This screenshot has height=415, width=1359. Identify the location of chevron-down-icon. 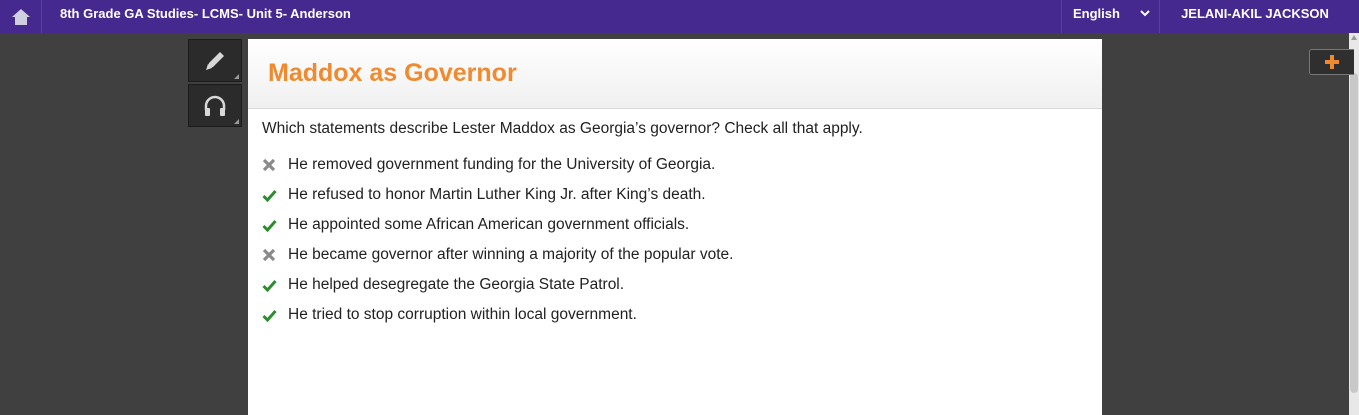
(1145, 13).